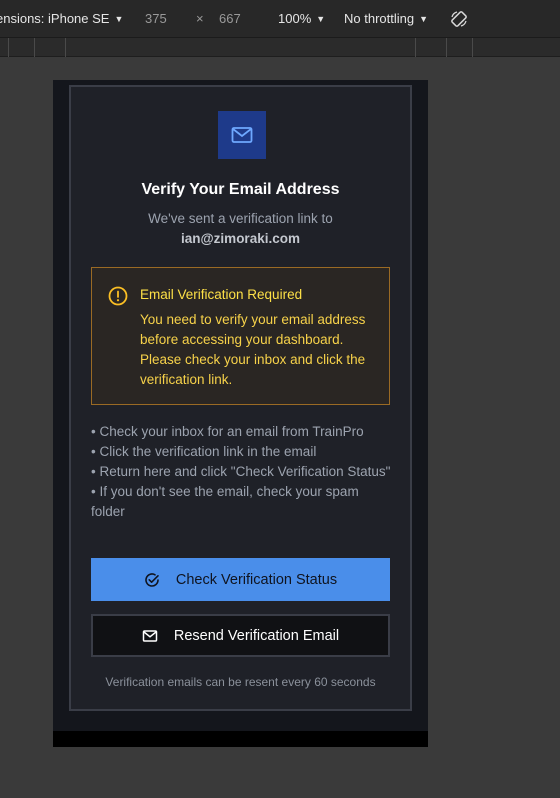  What do you see at coordinates (55, 18) in the screenshot?
I see `device-select-label: ensions: iPhone SE` at bounding box center [55, 18].